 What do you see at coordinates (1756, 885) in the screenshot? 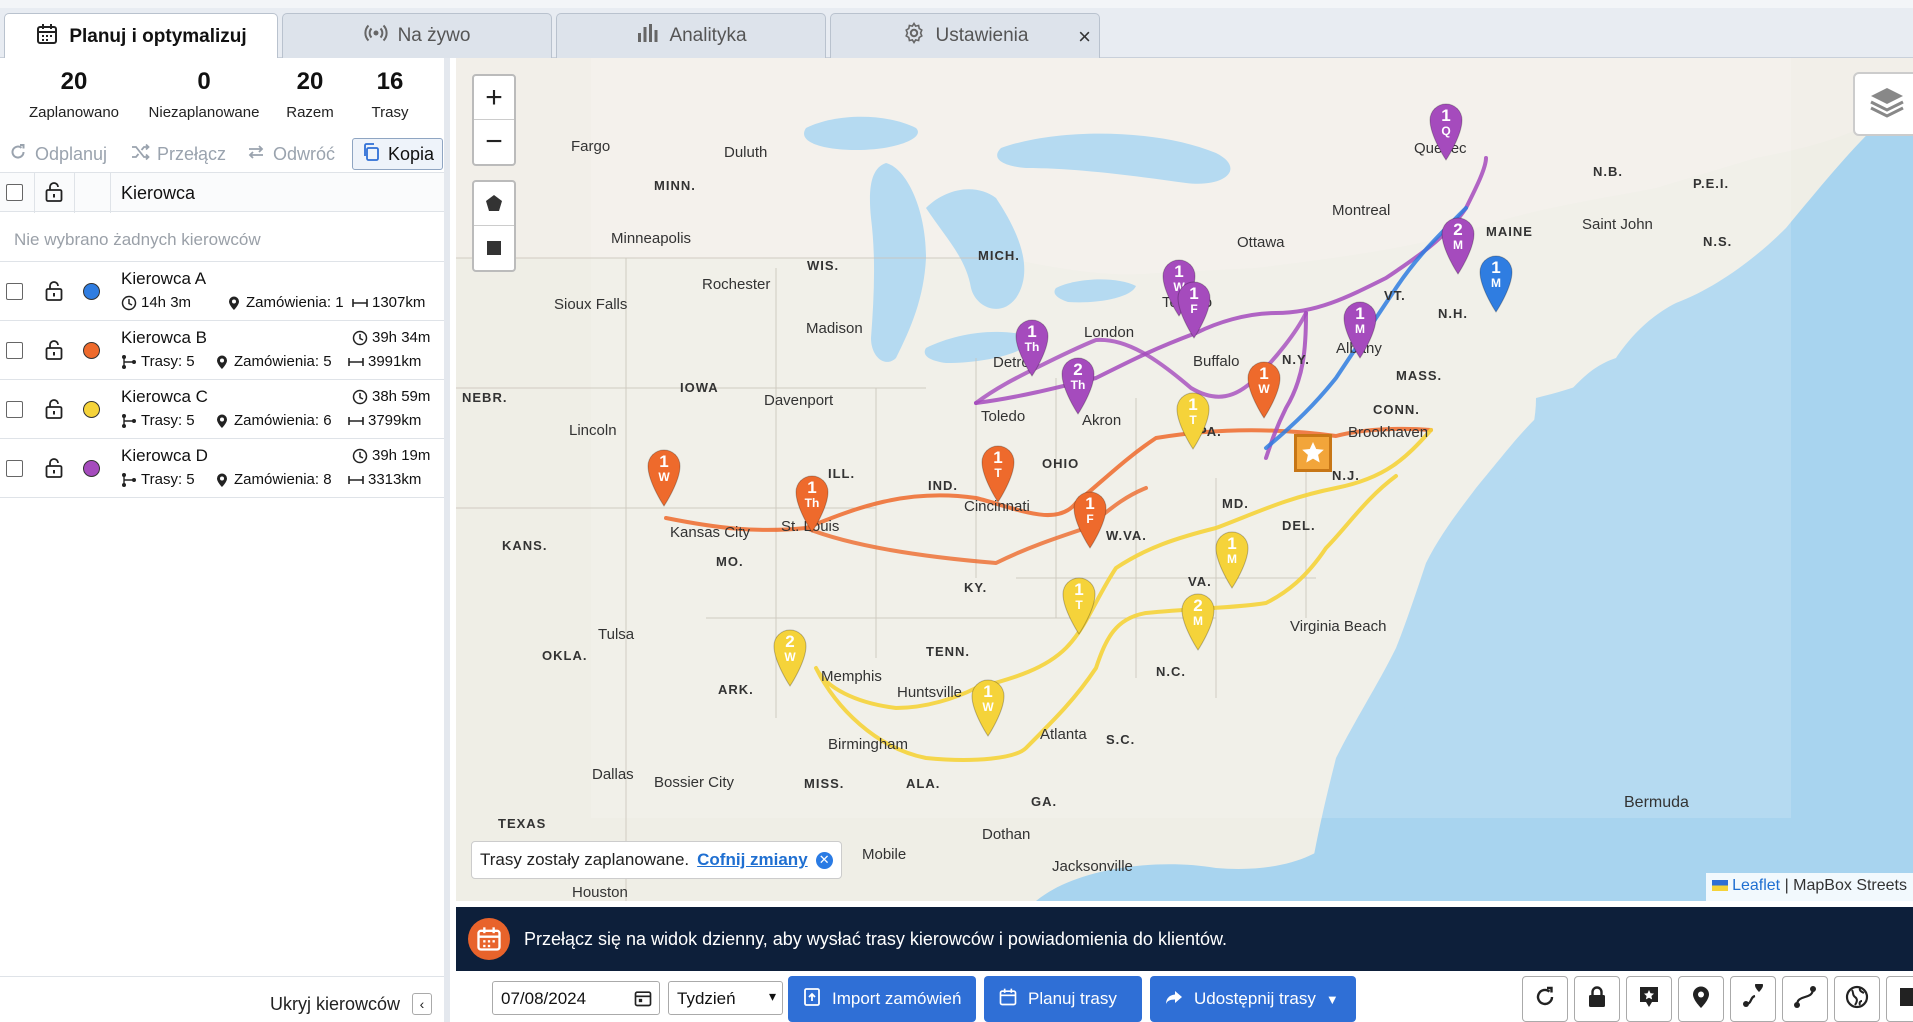
I see `leaflet-link: Leaflet` at bounding box center [1756, 885].